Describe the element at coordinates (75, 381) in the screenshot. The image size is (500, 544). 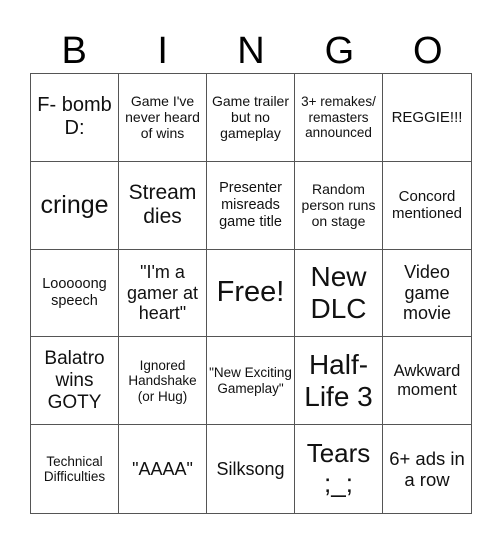
I see `bingo-cell: Balatro wins GOTY` at that location.